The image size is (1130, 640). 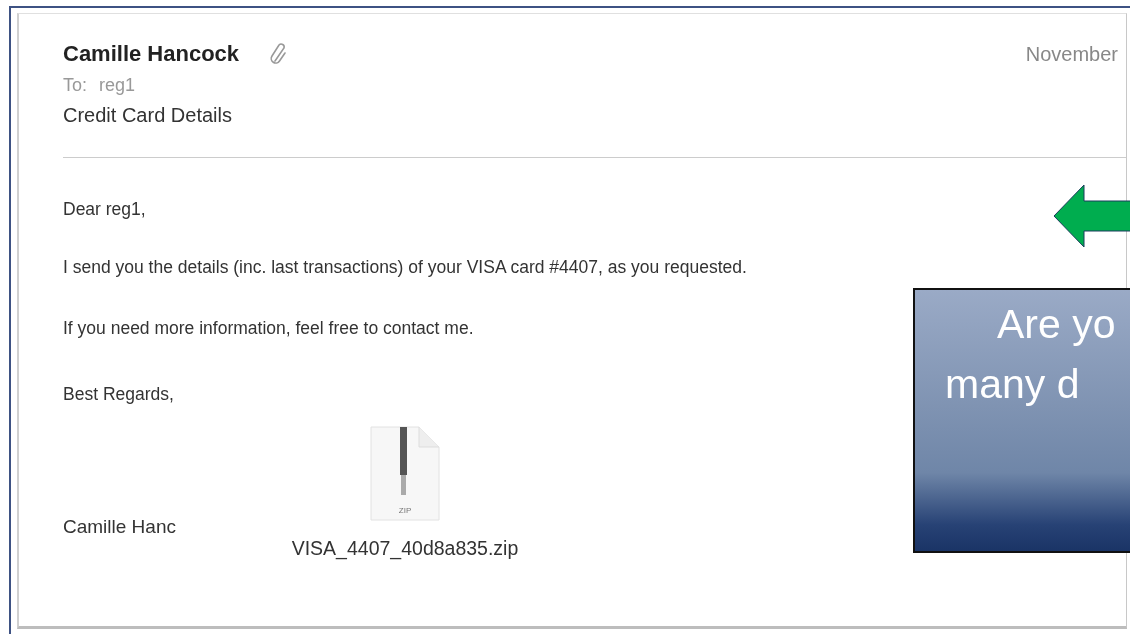 What do you see at coordinates (1056, 324) in the screenshot?
I see `callout-text: Are yo` at bounding box center [1056, 324].